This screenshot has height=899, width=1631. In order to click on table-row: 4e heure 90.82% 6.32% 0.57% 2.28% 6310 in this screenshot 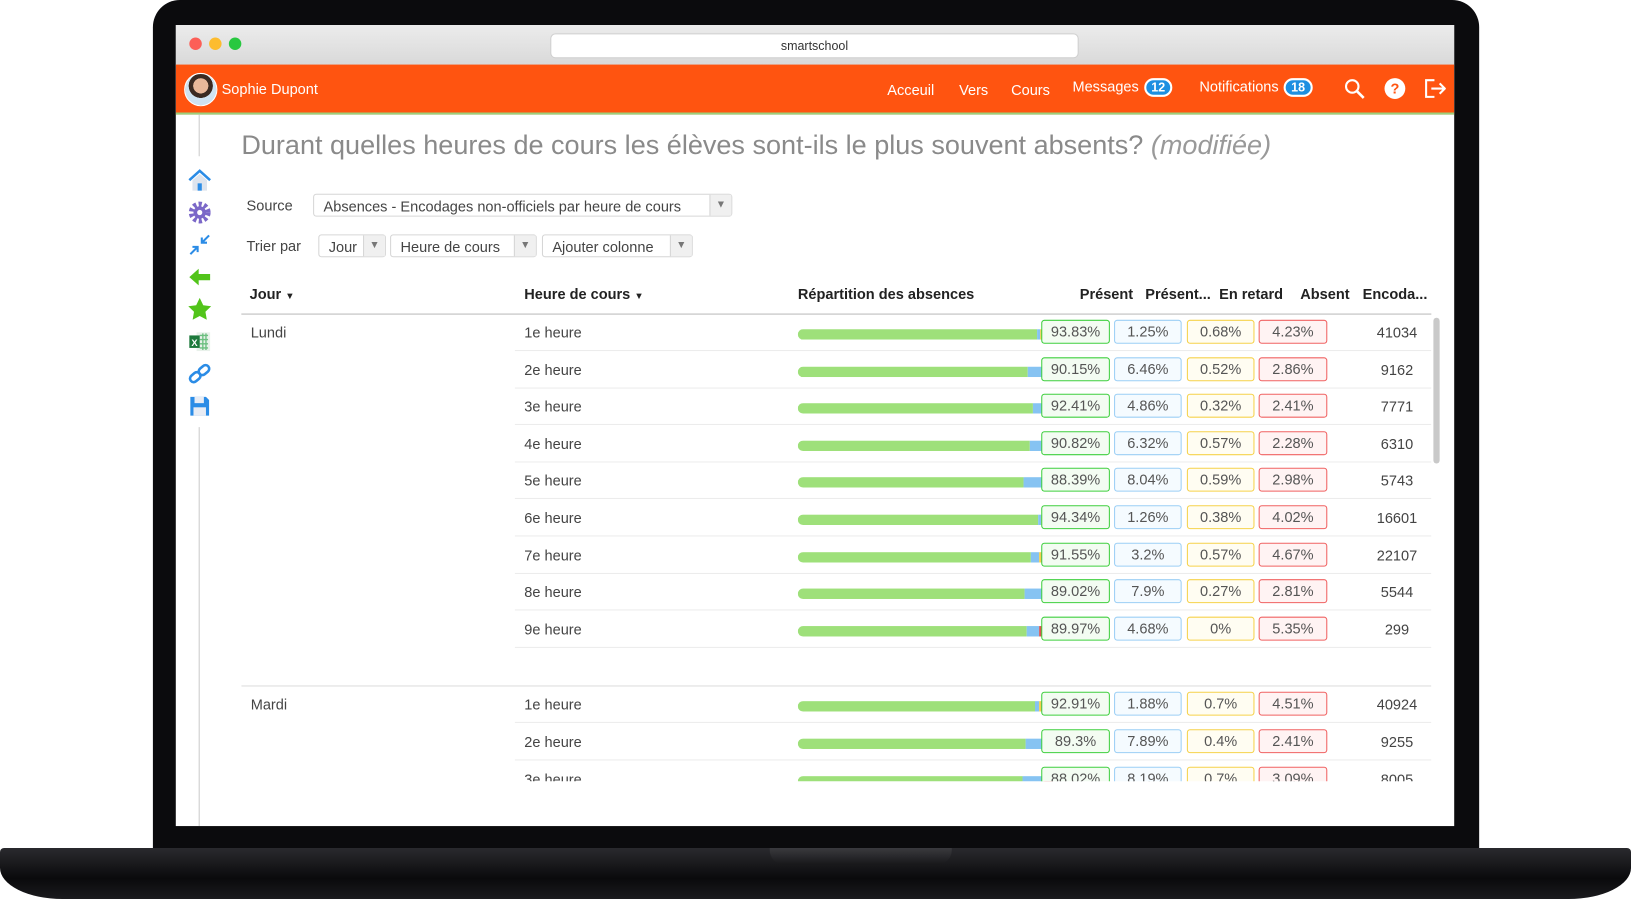, I will do `click(836, 444)`.